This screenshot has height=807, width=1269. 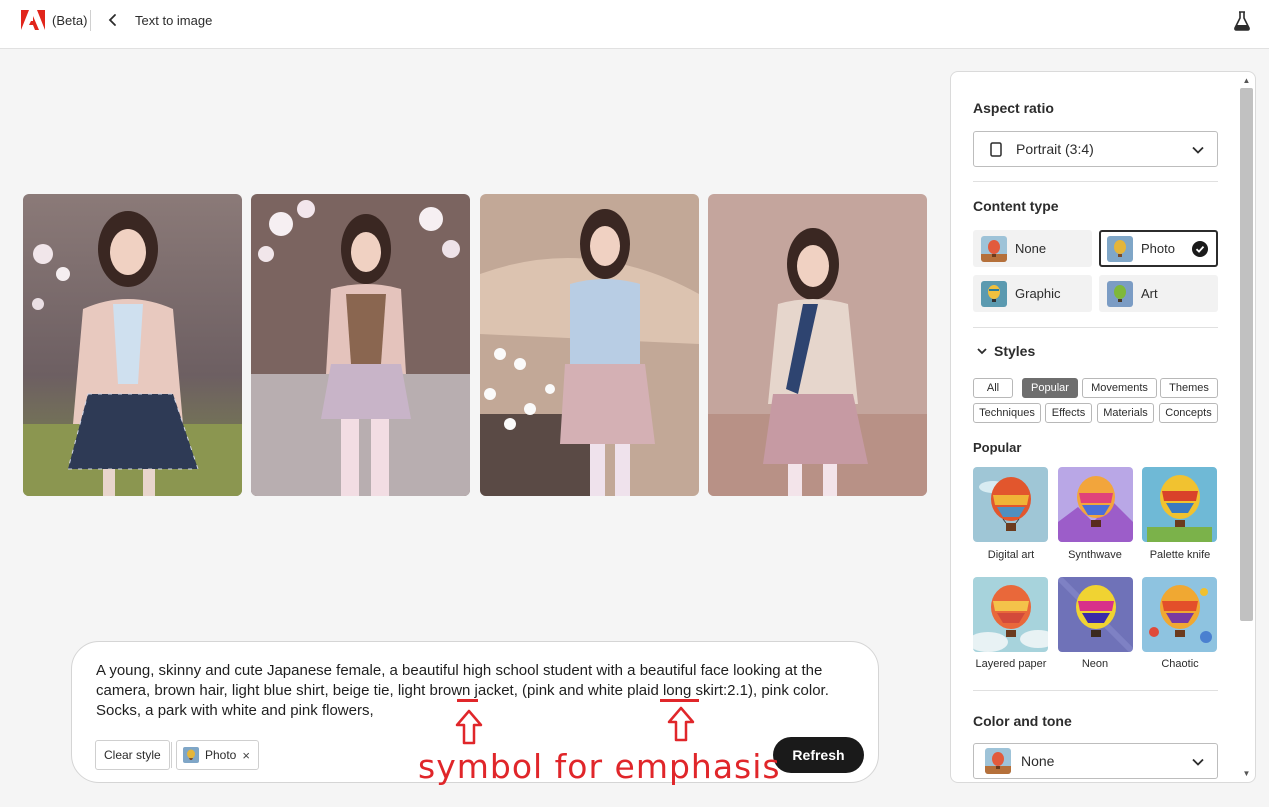 I want to click on content-type-graphic: Graphic, so click(x=1032, y=293).